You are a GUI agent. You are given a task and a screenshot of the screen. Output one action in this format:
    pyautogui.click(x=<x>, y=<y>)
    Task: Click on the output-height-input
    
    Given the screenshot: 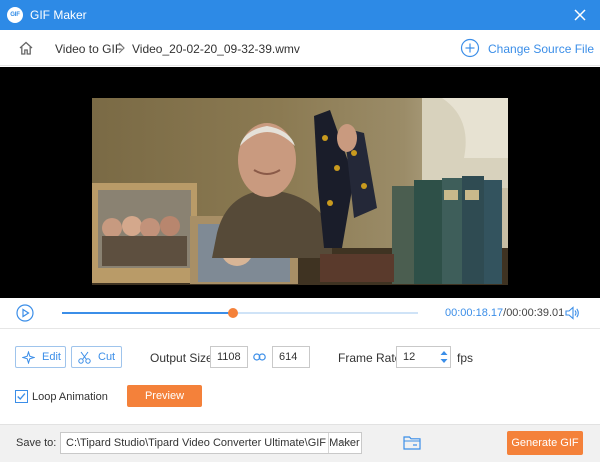 What is the action you would take?
    pyautogui.click(x=291, y=357)
    